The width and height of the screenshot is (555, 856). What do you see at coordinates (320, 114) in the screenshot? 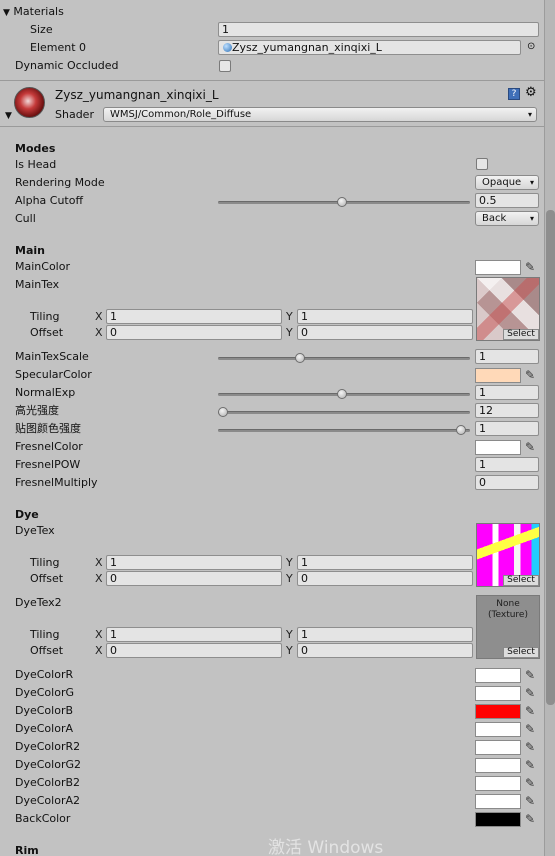
I see `shader-dropdown: WMSJ/Common/Role_Diffuse ▾` at bounding box center [320, 114].